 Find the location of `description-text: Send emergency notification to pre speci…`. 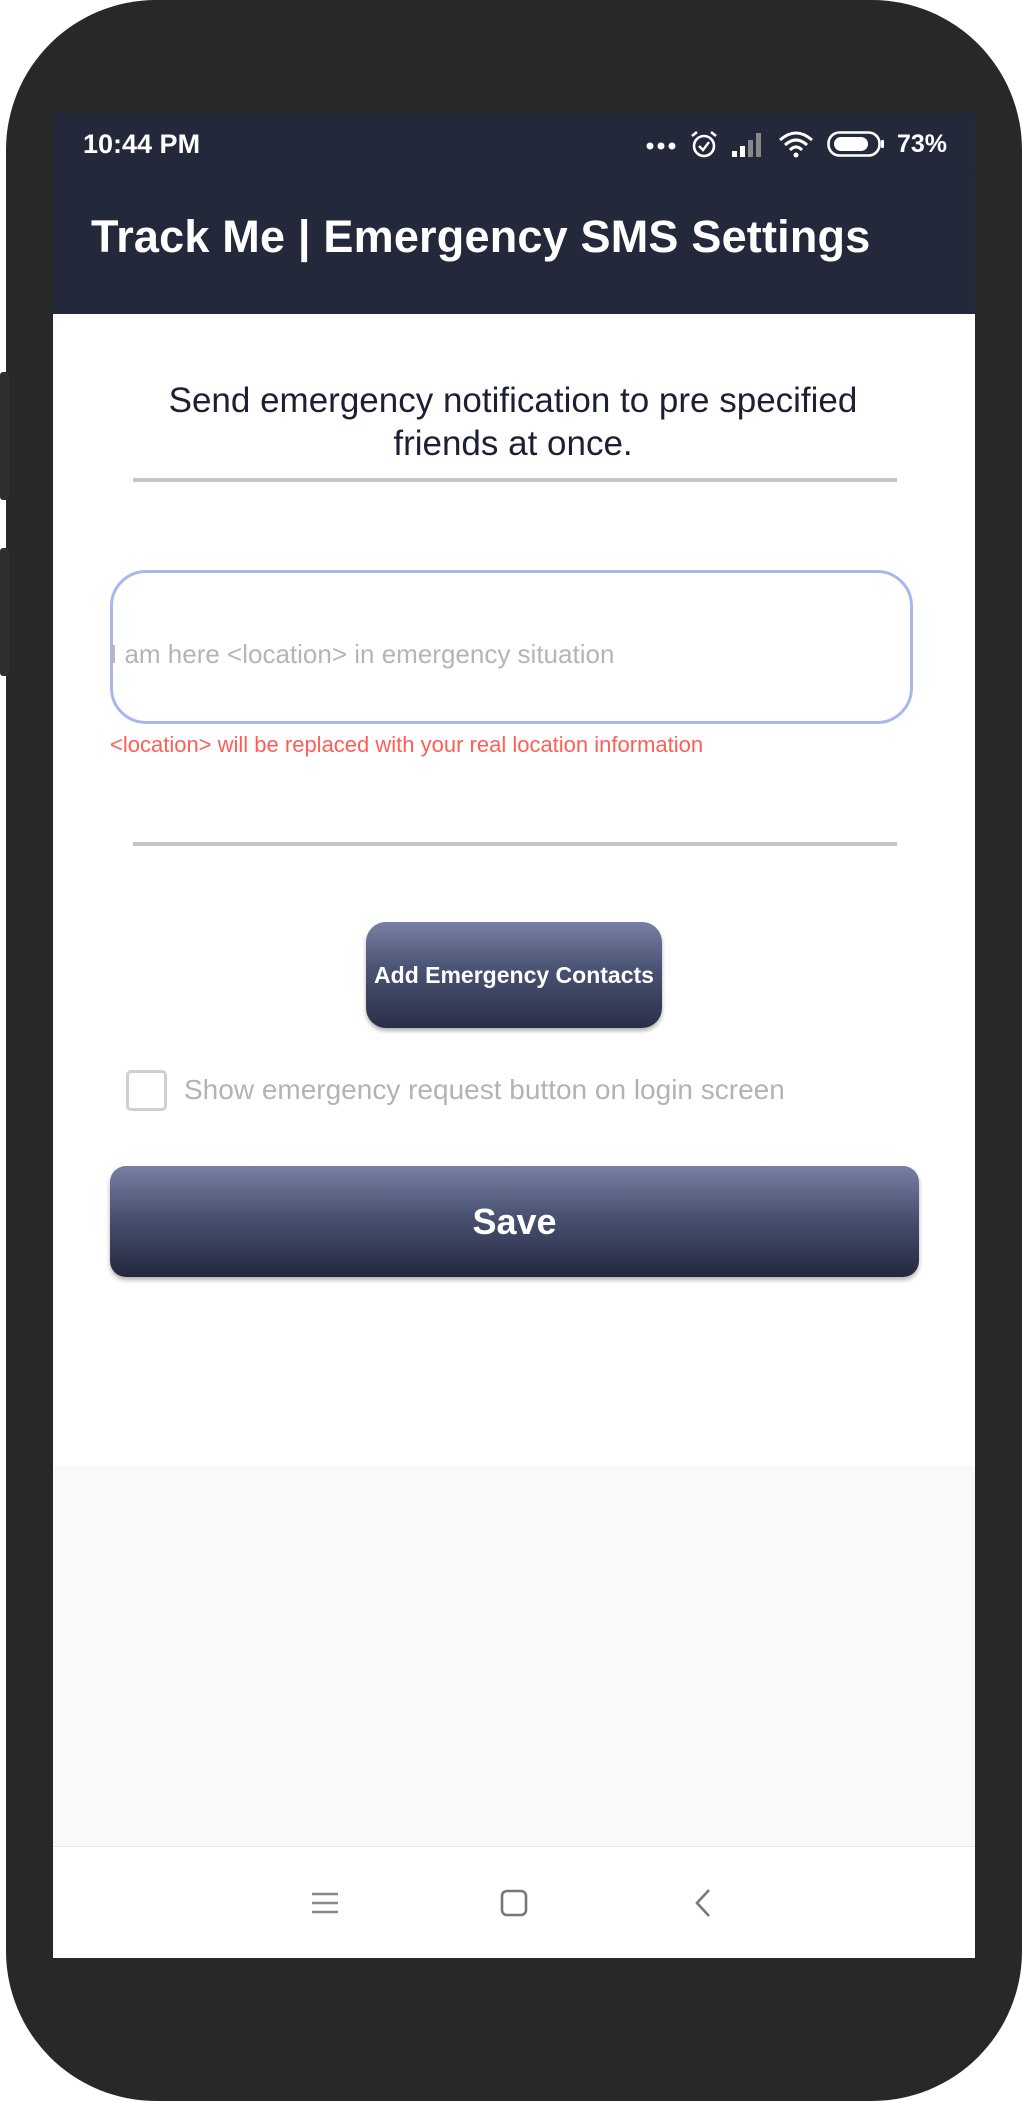

description-text: Send emergency notification to pre speci… is located at coordinates (513, 422).